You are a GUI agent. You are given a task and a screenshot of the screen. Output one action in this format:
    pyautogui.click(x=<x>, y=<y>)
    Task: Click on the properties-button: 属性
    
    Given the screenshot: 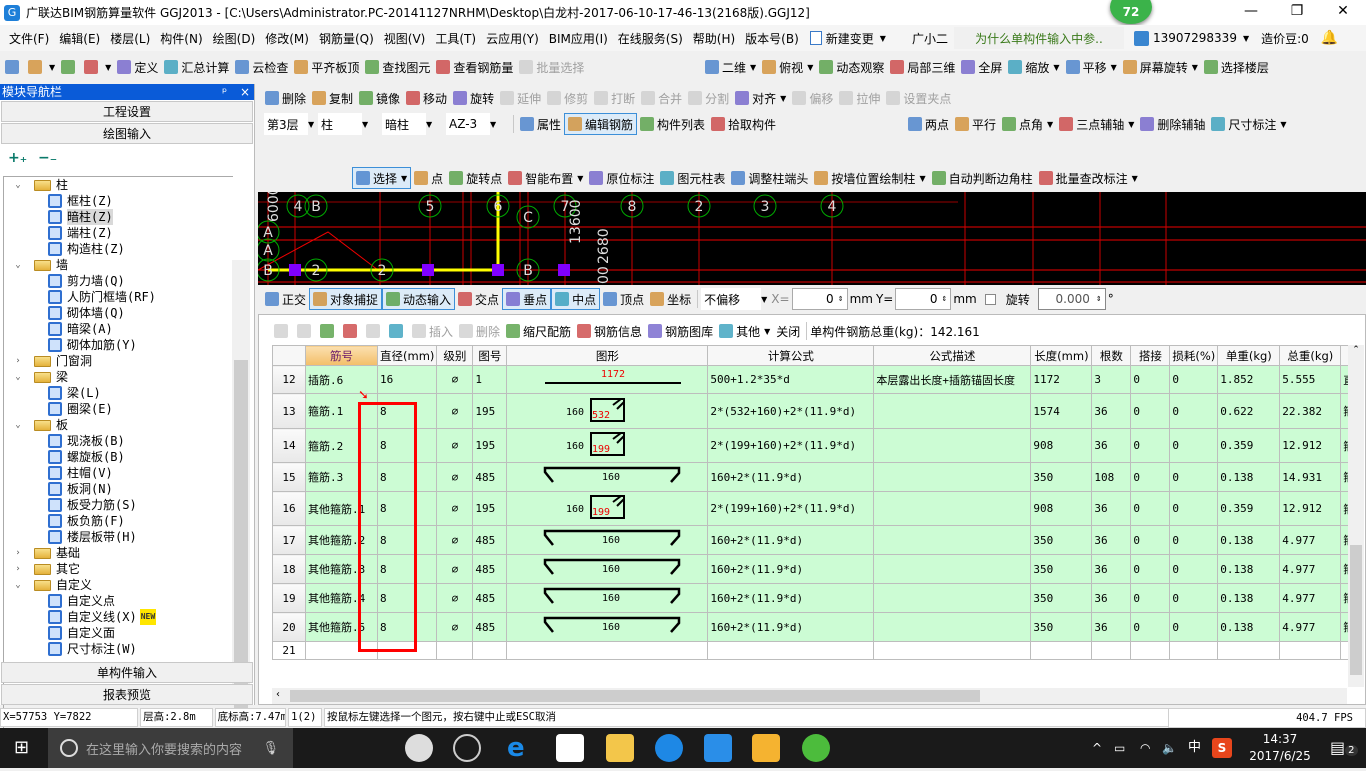 What is the action you would take?
    pyautogui.click(x=540, y=124)
    